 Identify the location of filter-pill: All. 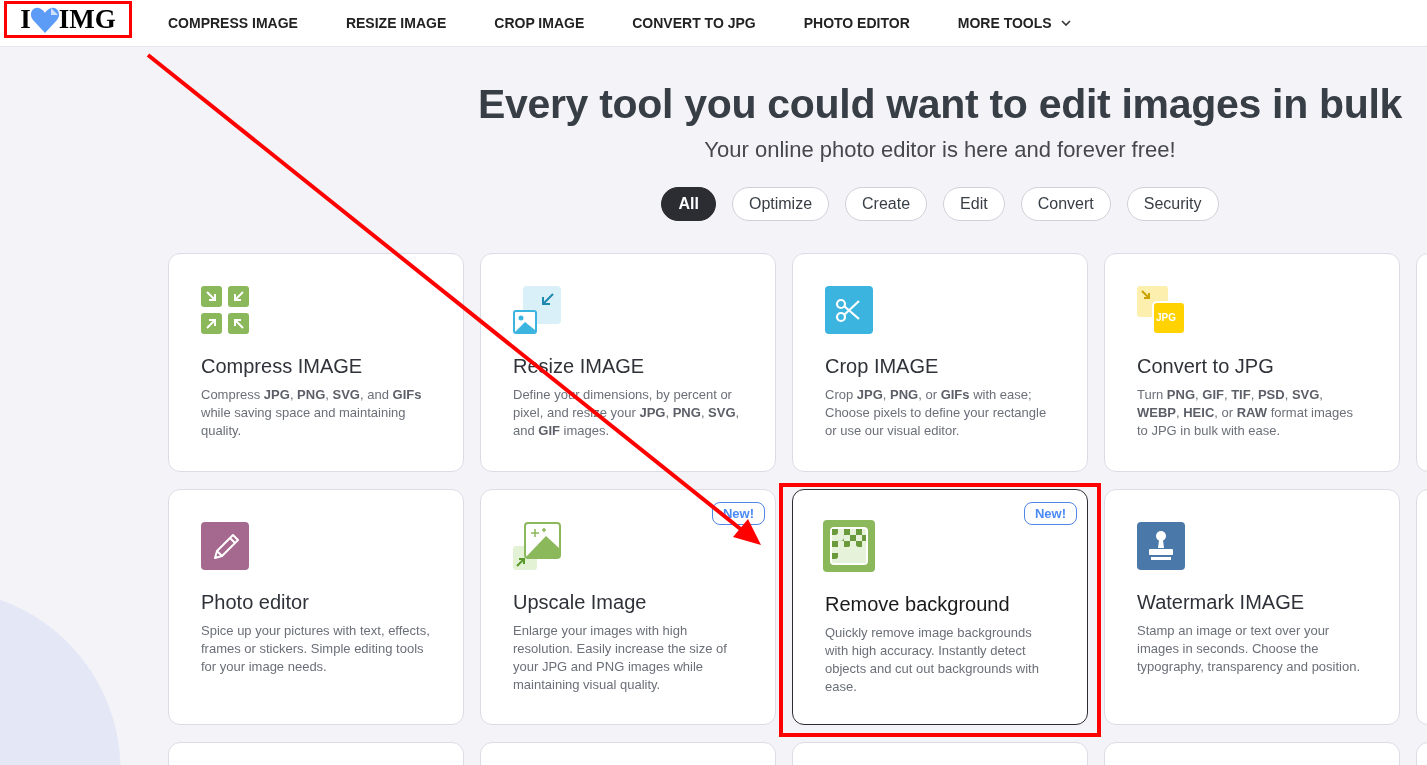
(688, 204).